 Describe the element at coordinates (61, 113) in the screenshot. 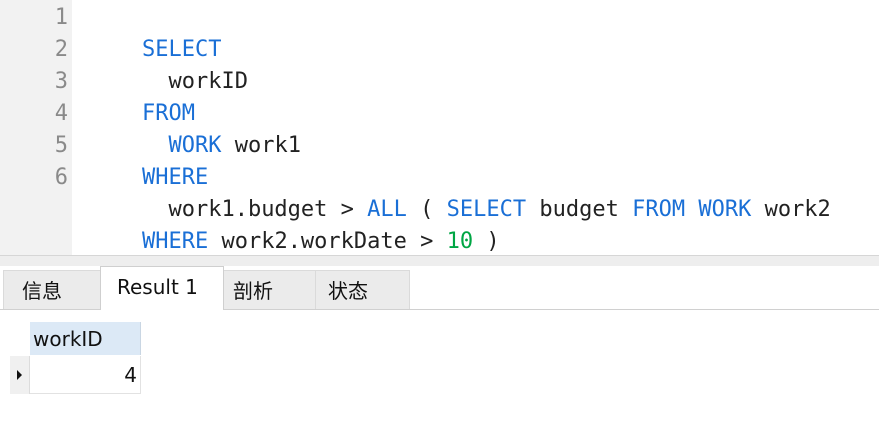

I see `line-number: 4` at that location.